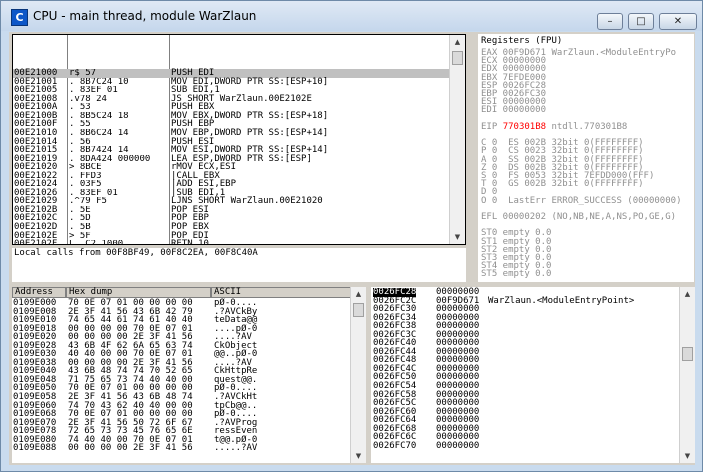 Image resolution: width=703 pixels, height=472 pixels. I want to click on register-line: EDI 00000000, so click(513, 110).